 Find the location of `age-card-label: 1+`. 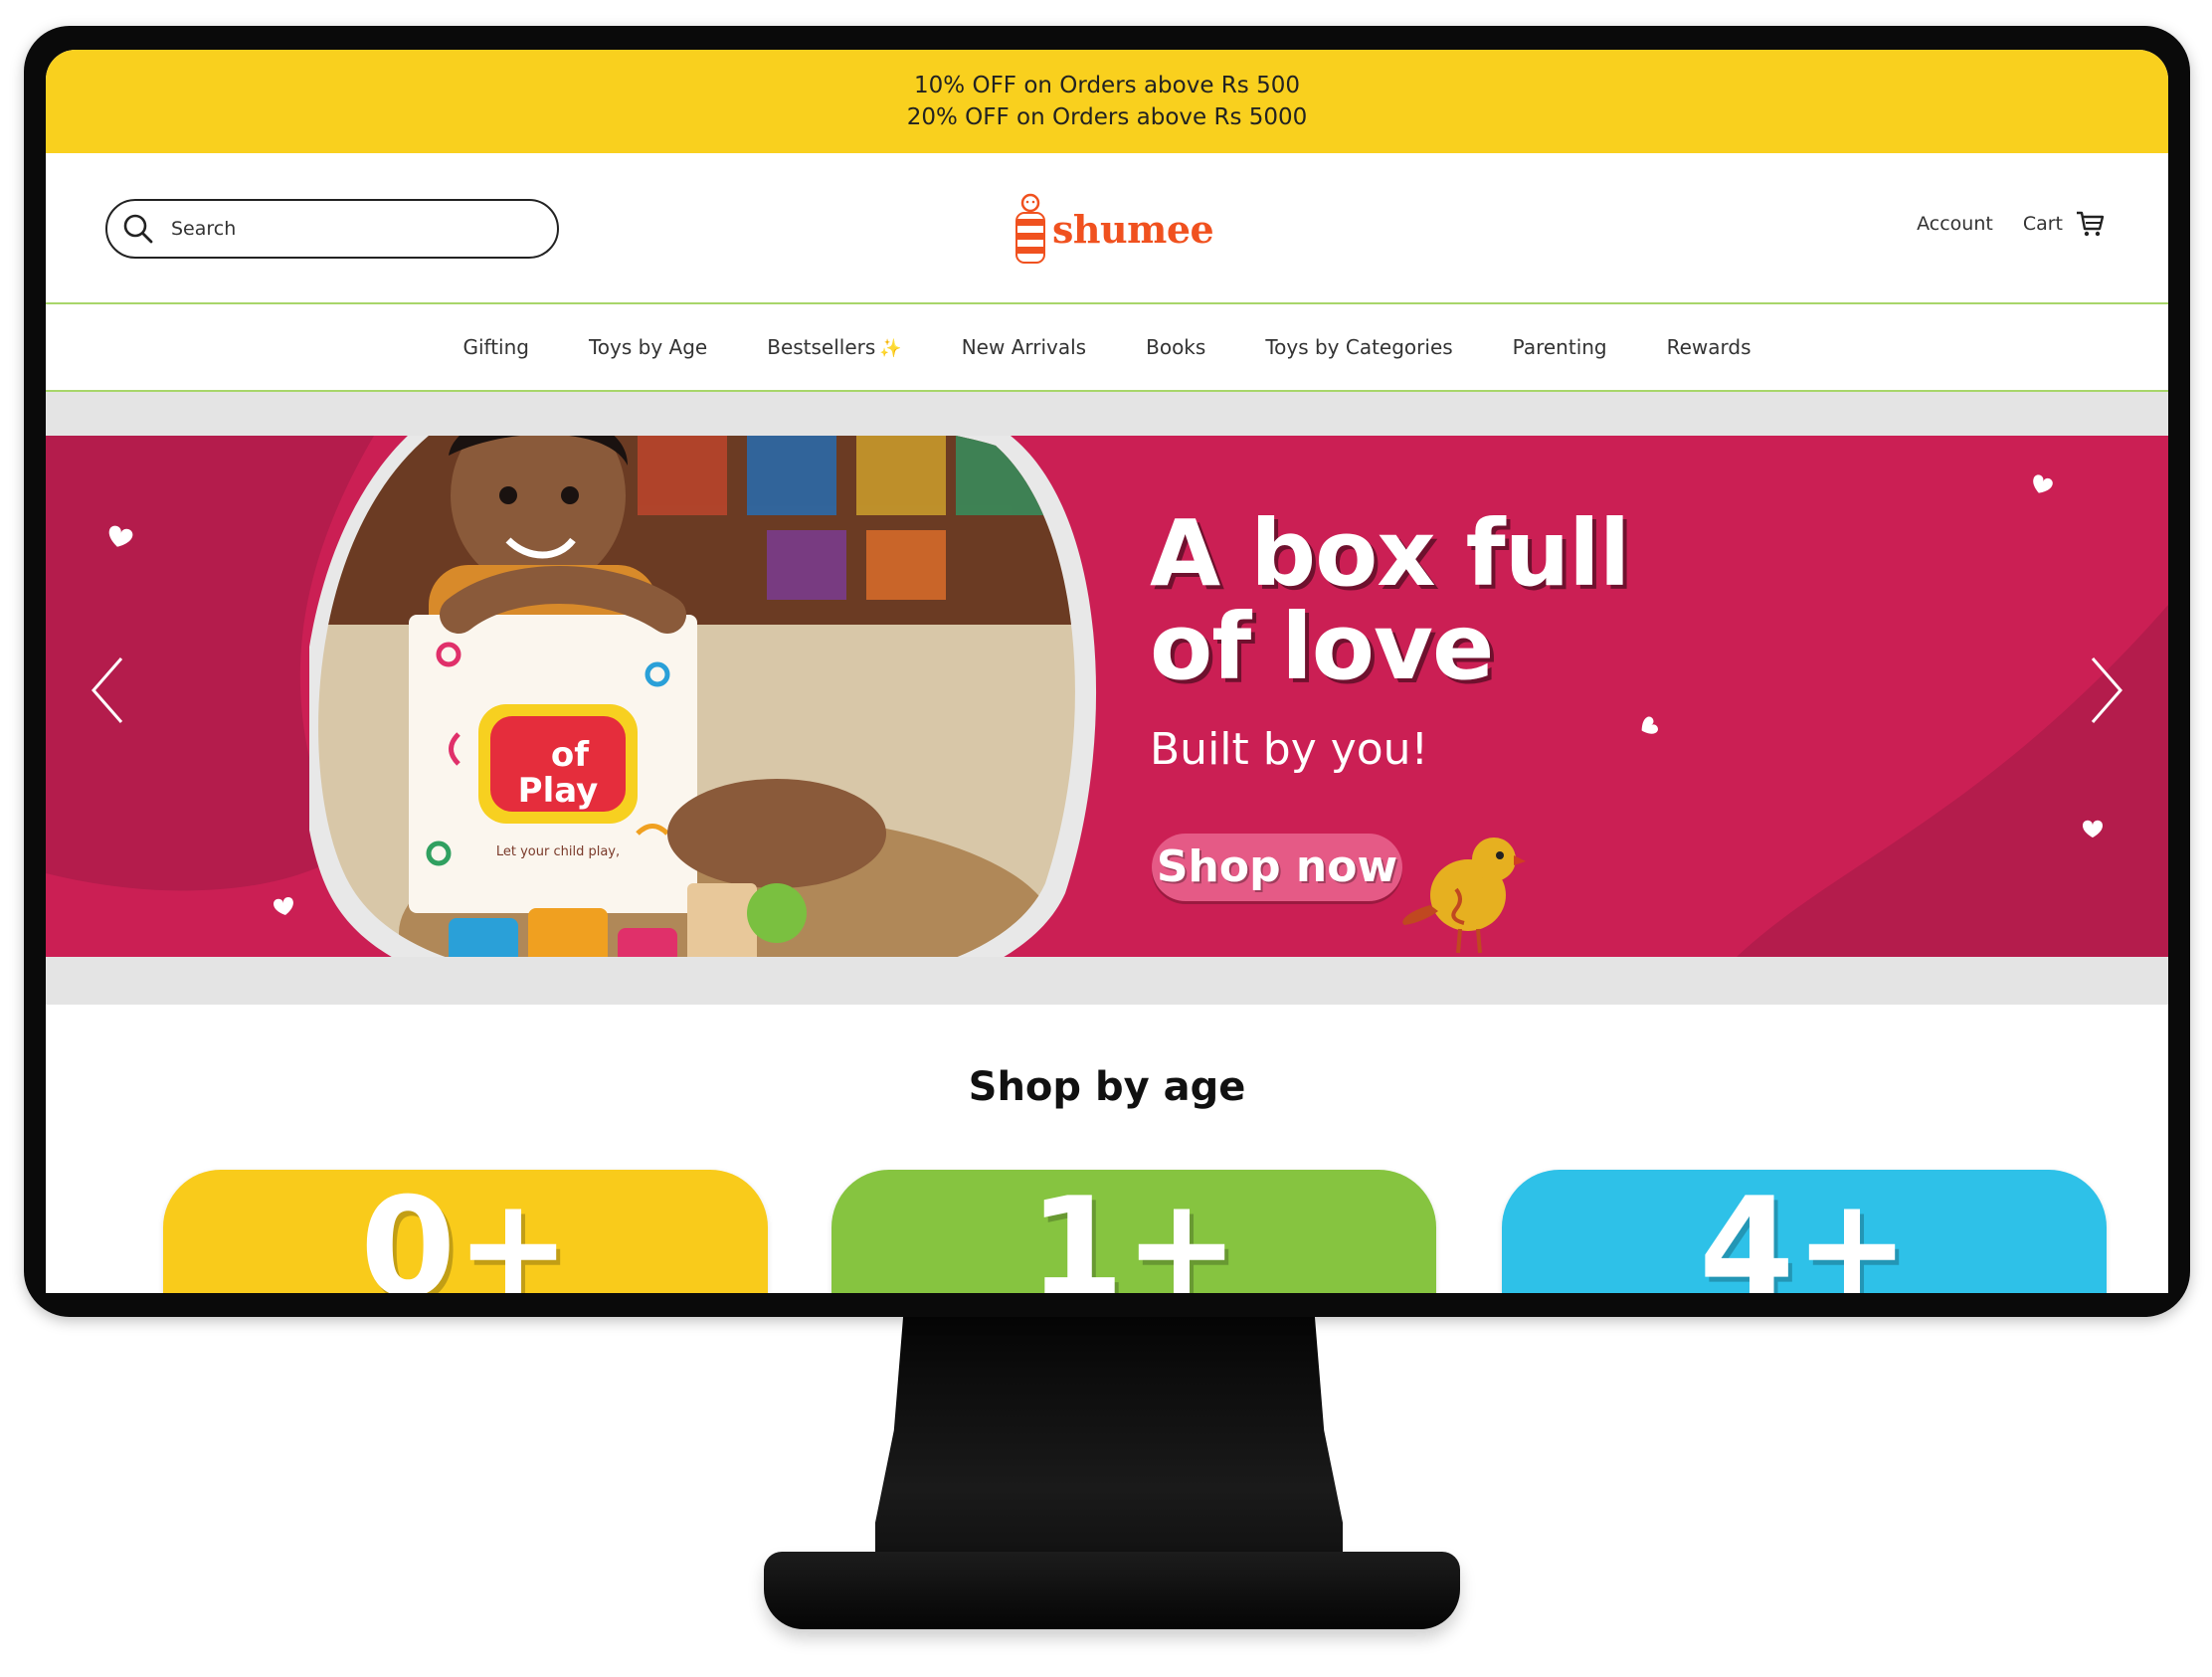

age-card-label: 1+ is located at coordinates (1133, 1232).